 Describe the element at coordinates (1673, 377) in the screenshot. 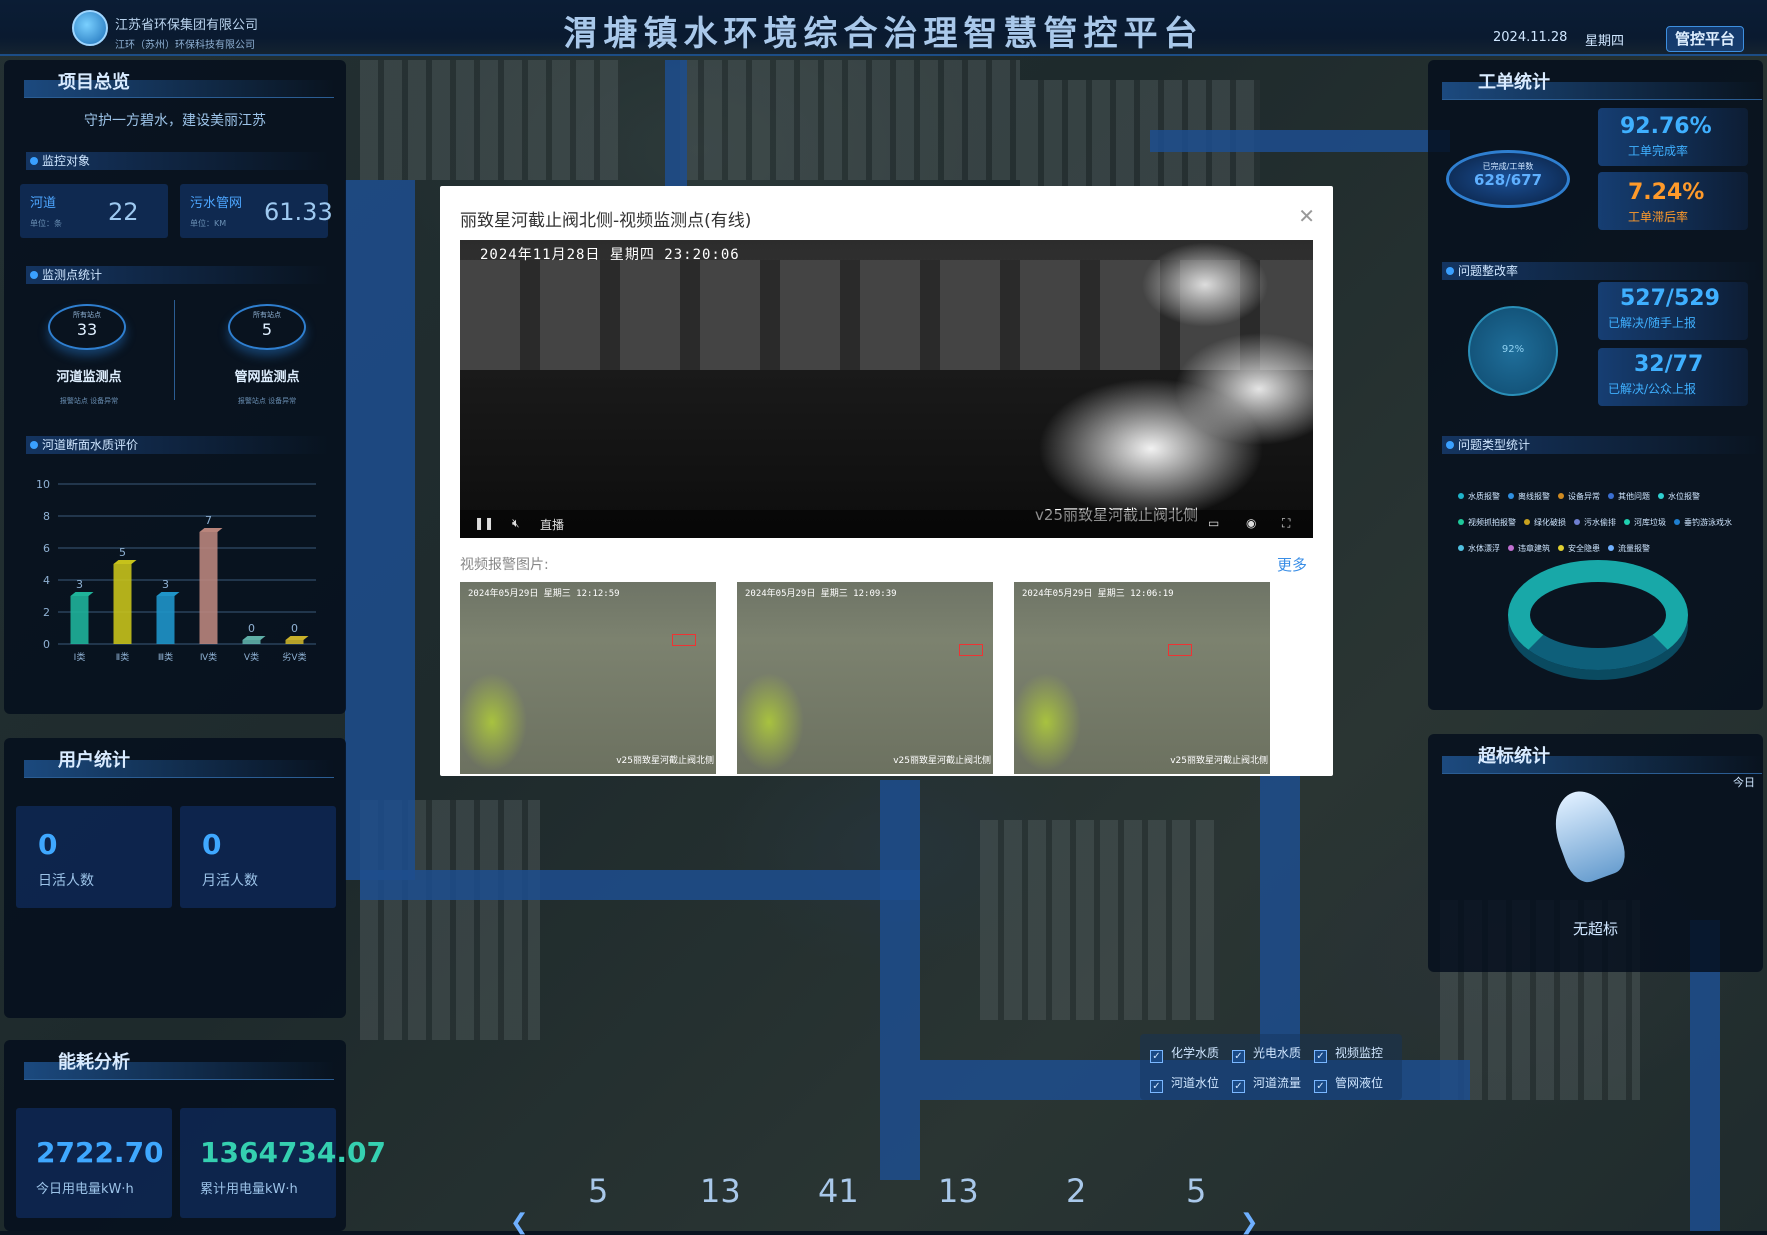

I see `resolved-public-card: 32/77 已解决/公众上报` at that location.